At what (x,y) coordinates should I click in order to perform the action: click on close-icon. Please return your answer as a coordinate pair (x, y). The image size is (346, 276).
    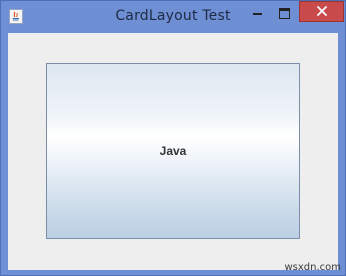
    Looking at the image, I should click on (322, 11).